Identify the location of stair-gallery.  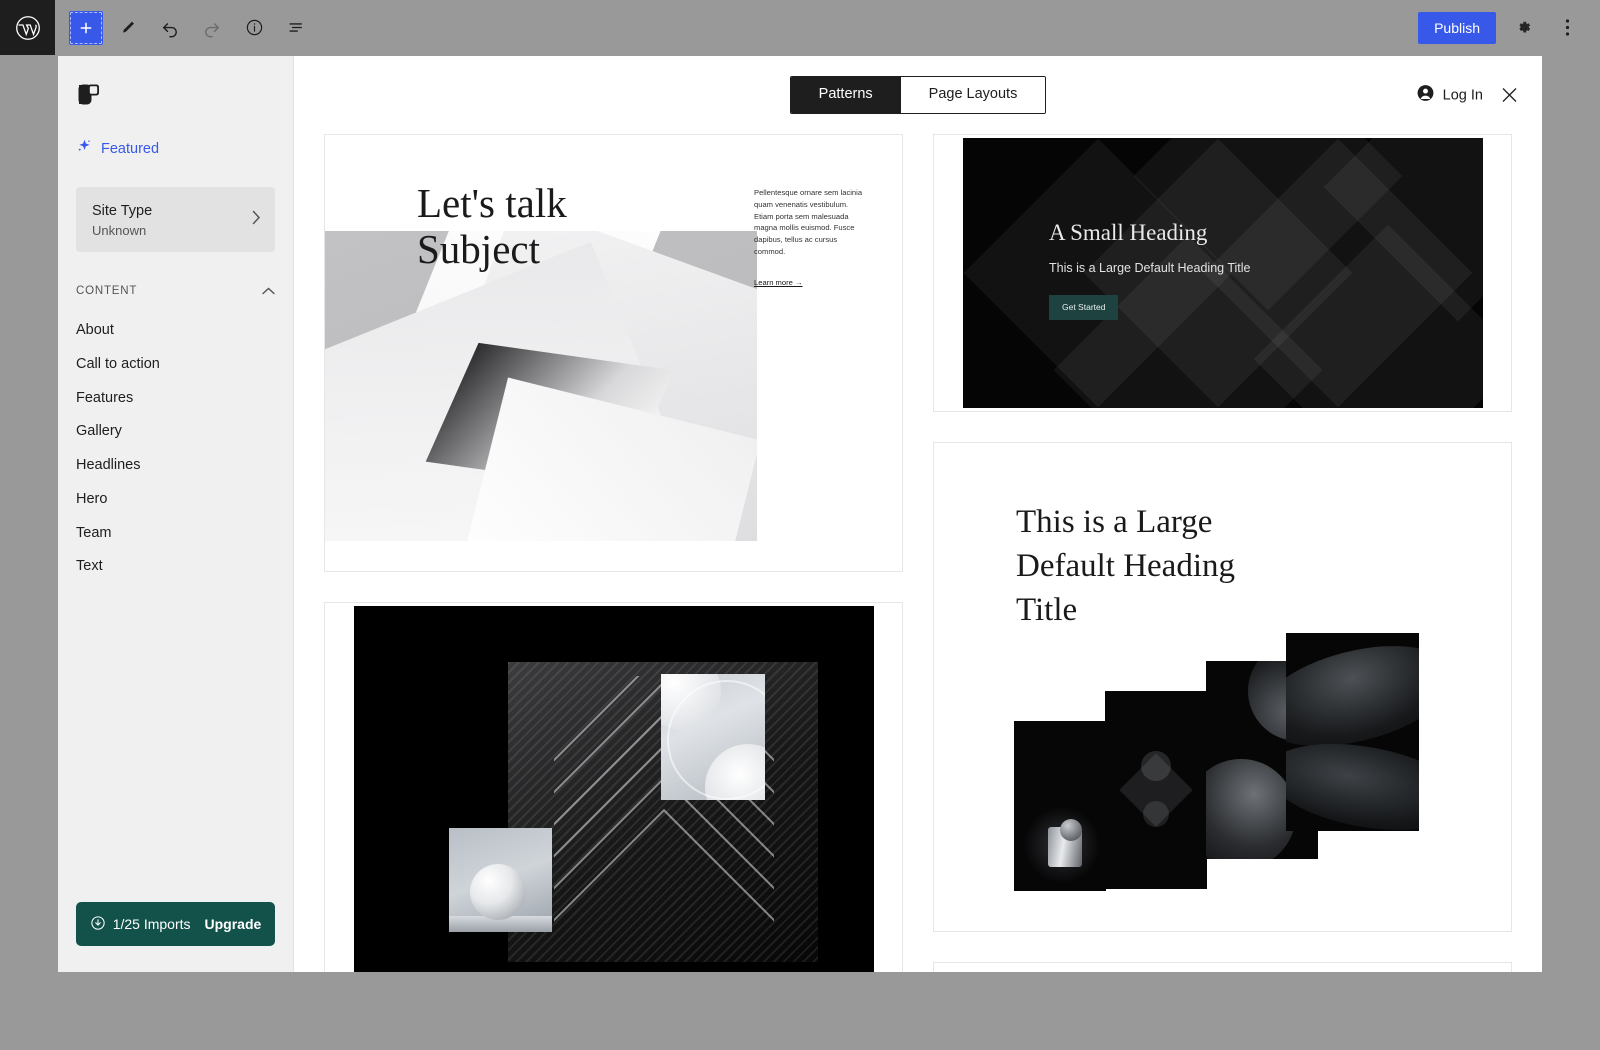
(1229, 768).